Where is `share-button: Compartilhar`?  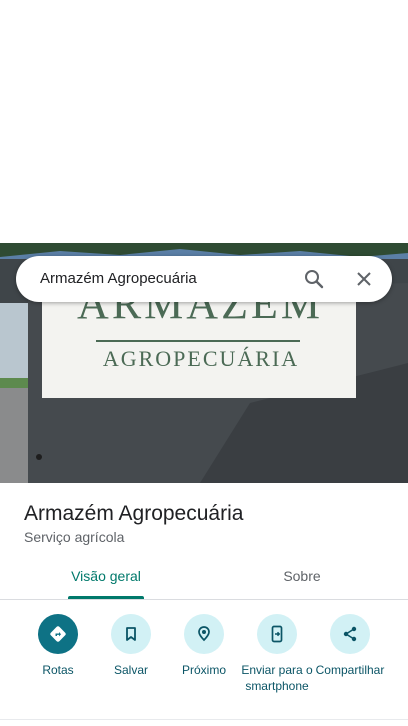 share-button: Compartilhar is located at coordinates (350, 646).